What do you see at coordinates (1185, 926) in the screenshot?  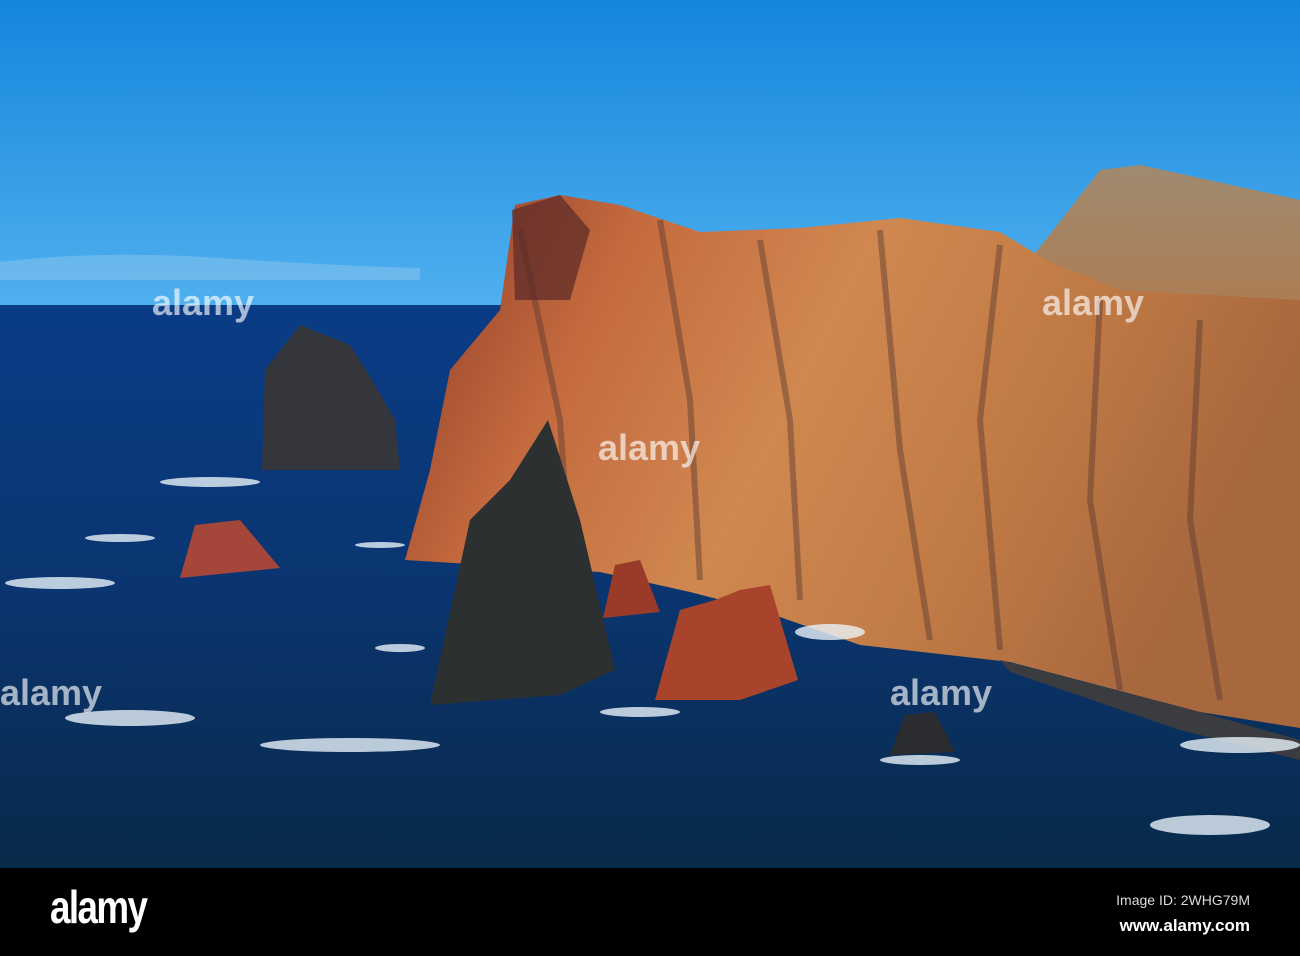 I see `website-link: www.alamy.com` at bounding box center [1185, 926].